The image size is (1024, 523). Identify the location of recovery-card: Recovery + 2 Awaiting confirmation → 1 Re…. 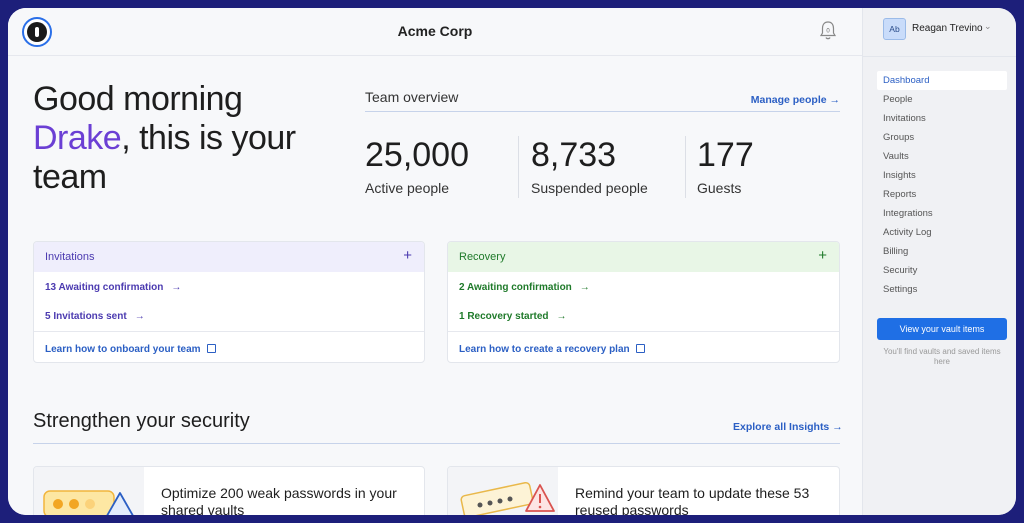
(643, 302).